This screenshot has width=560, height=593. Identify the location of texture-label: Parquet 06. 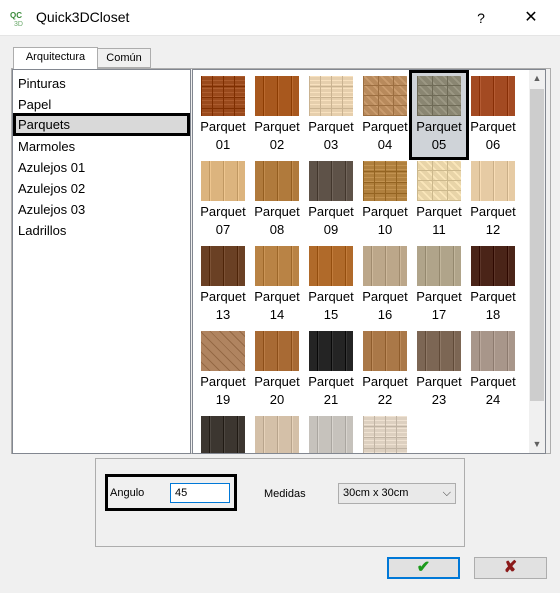
(493, 136).